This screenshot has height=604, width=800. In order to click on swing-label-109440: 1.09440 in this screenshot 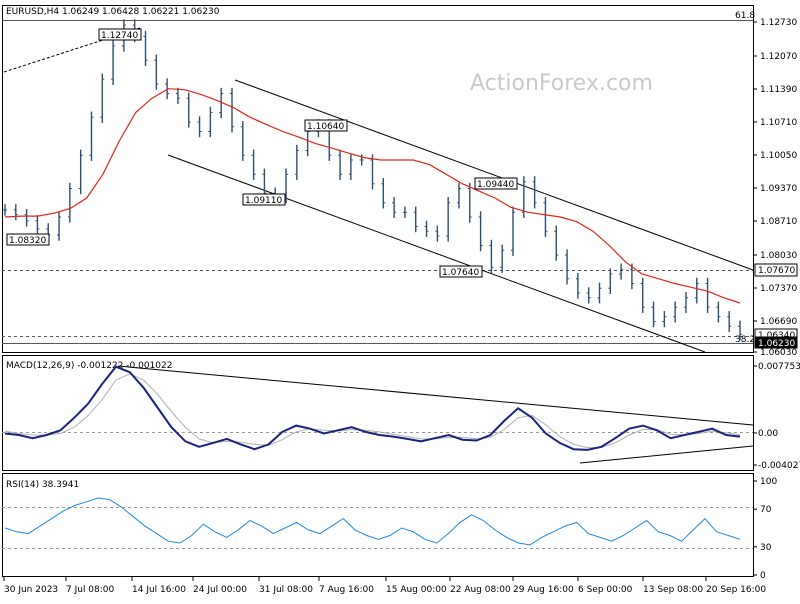, I will do `click(496, 183)`.